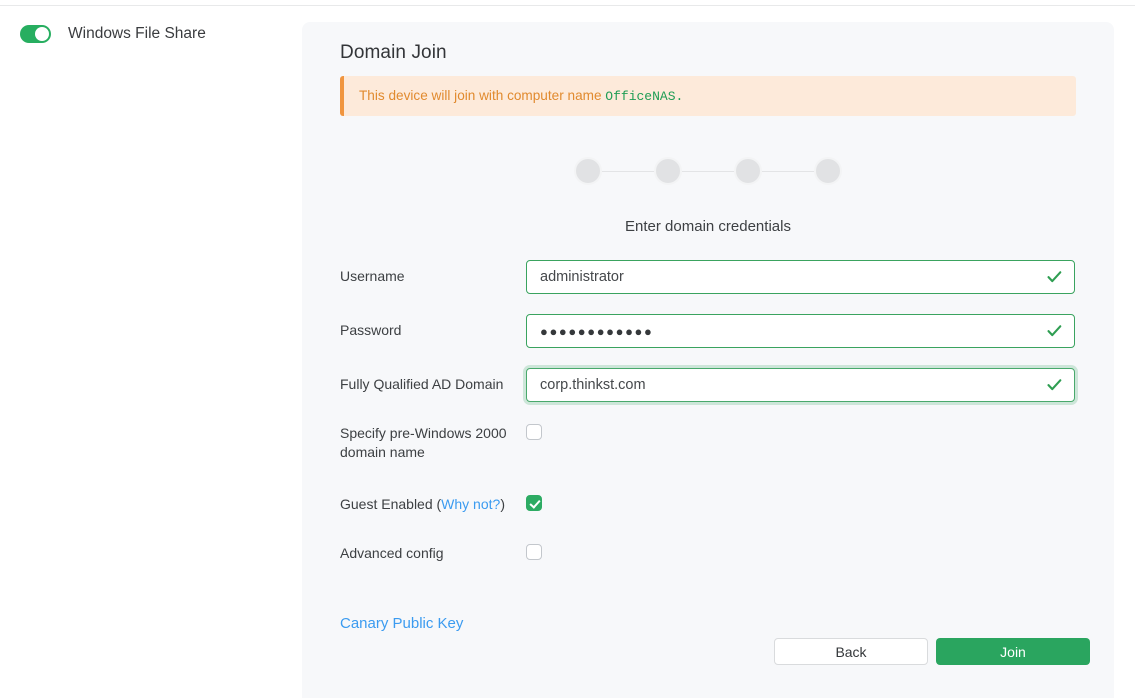 The width and height of the screenshot is (1135, 698). Describe the element at coordinates (392, 553) in the screenshot. I see `advanced-config-label: Advanced config` at that location.